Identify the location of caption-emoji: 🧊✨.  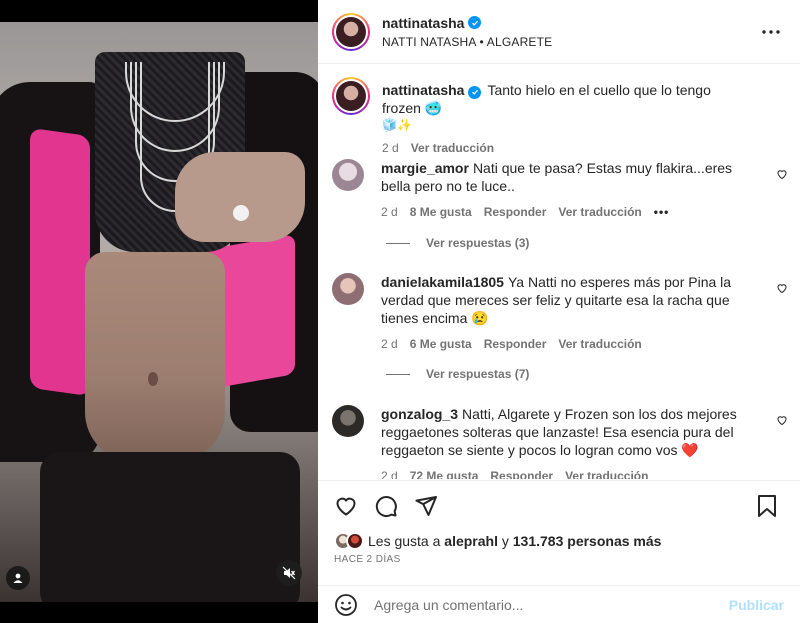
(397, 125).